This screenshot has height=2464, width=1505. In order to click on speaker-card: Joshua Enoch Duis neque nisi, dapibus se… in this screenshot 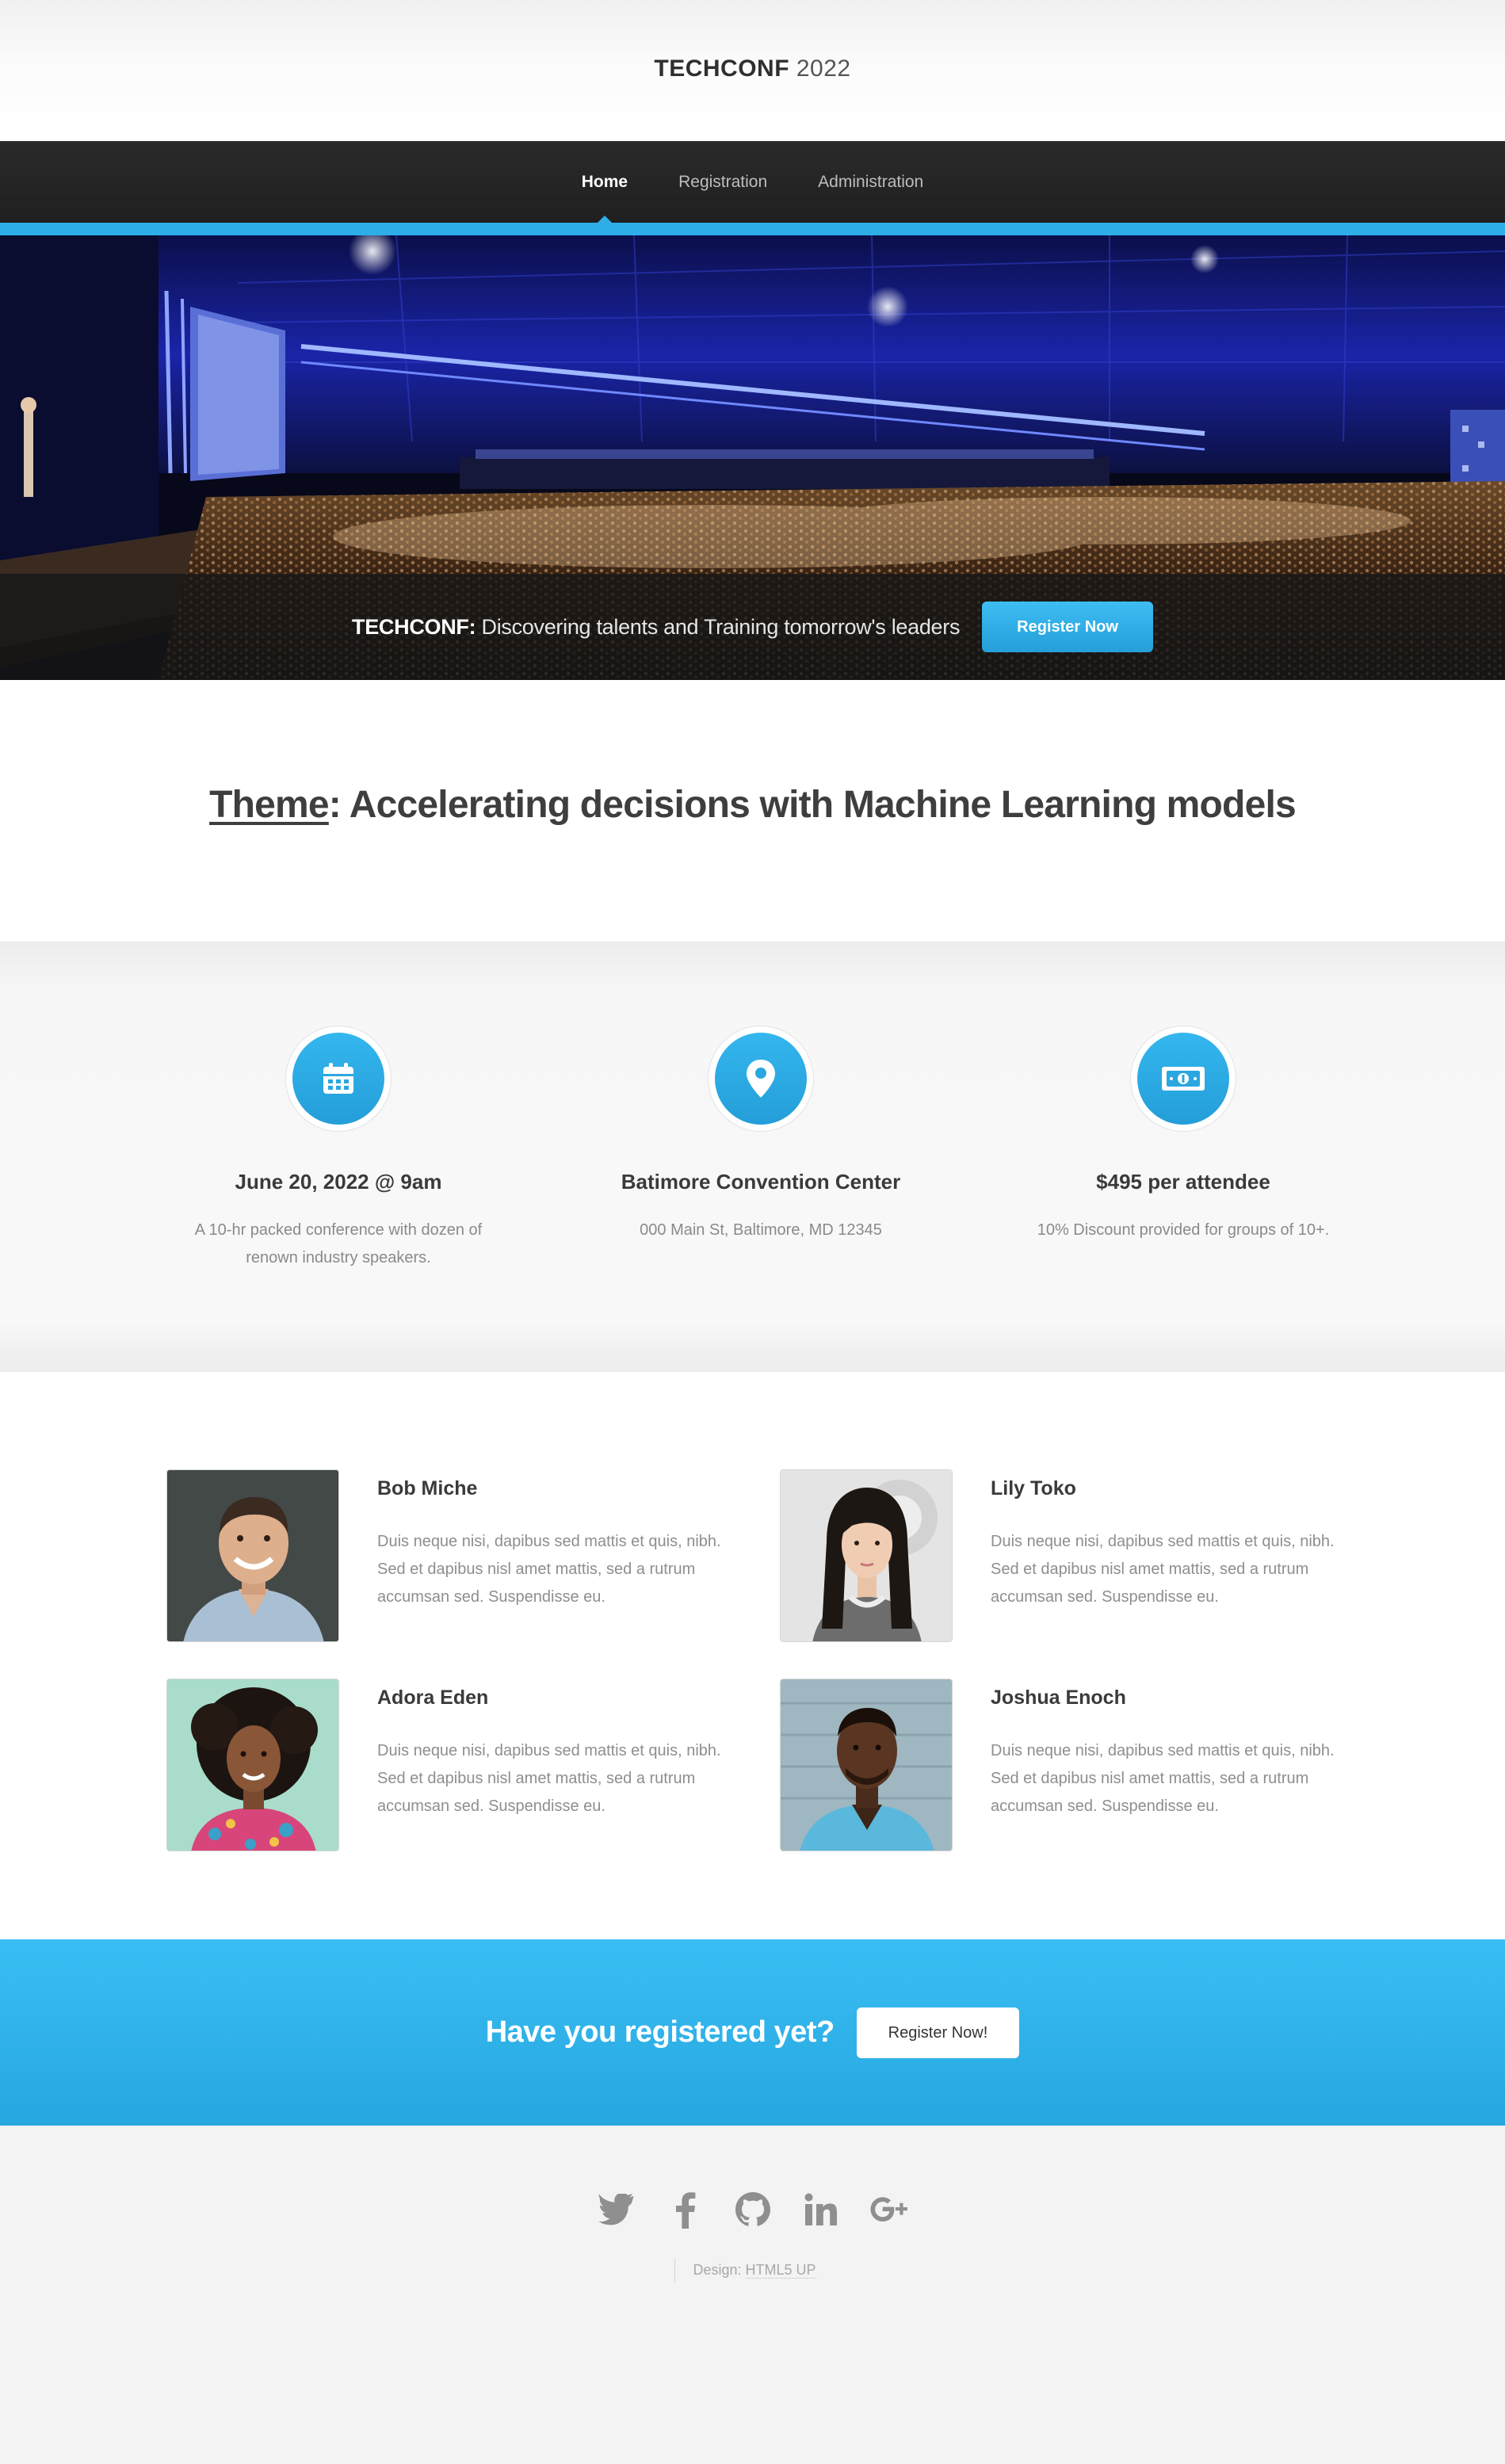, I will do `click(1081, 1766)`.